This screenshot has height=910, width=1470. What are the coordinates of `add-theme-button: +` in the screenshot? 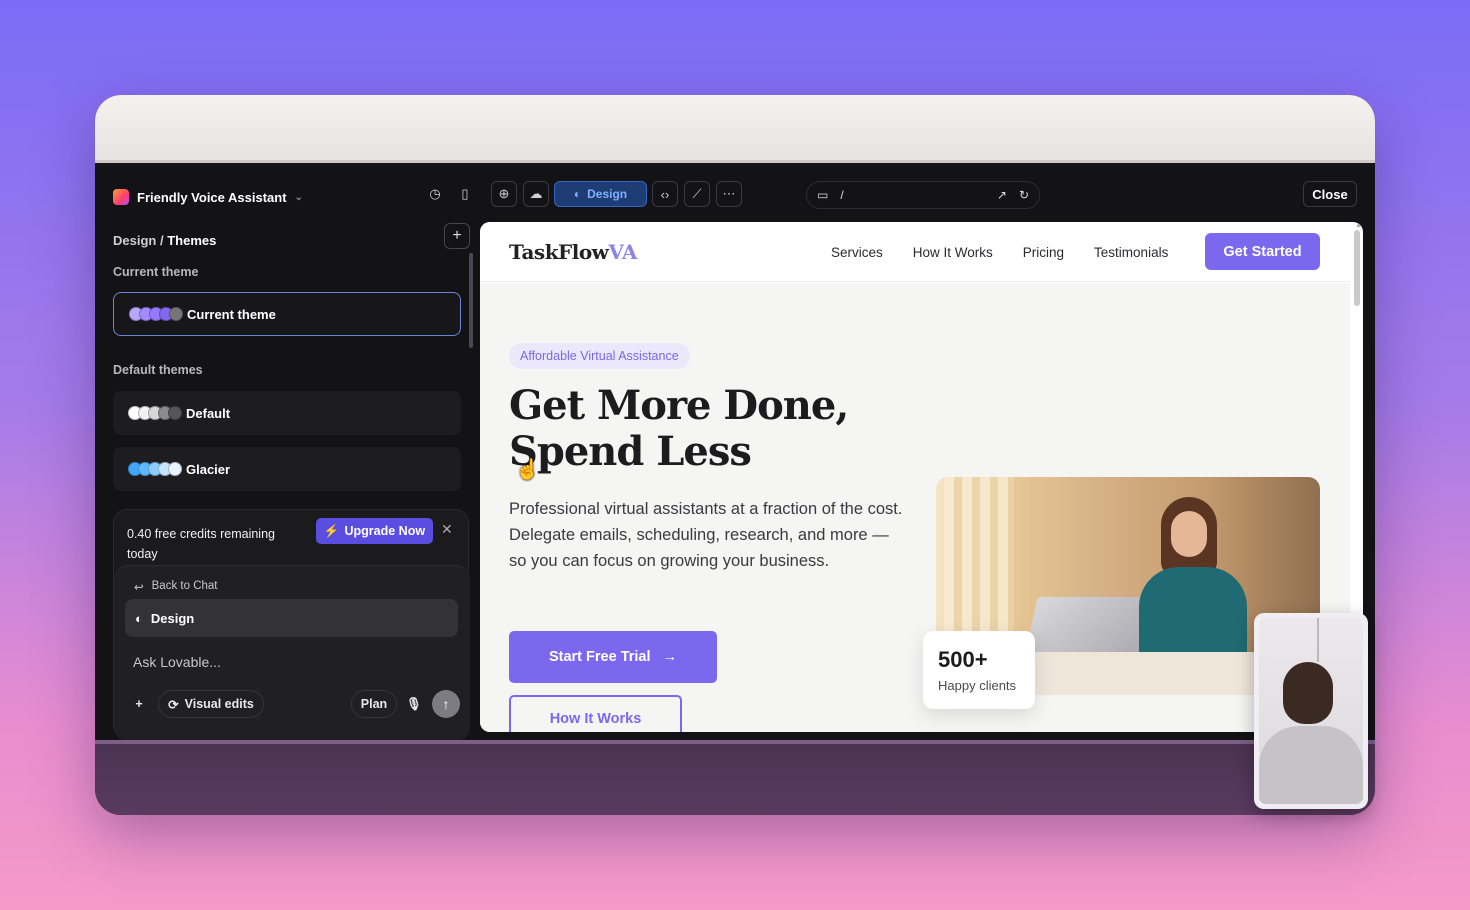 It's located at (457, 236).